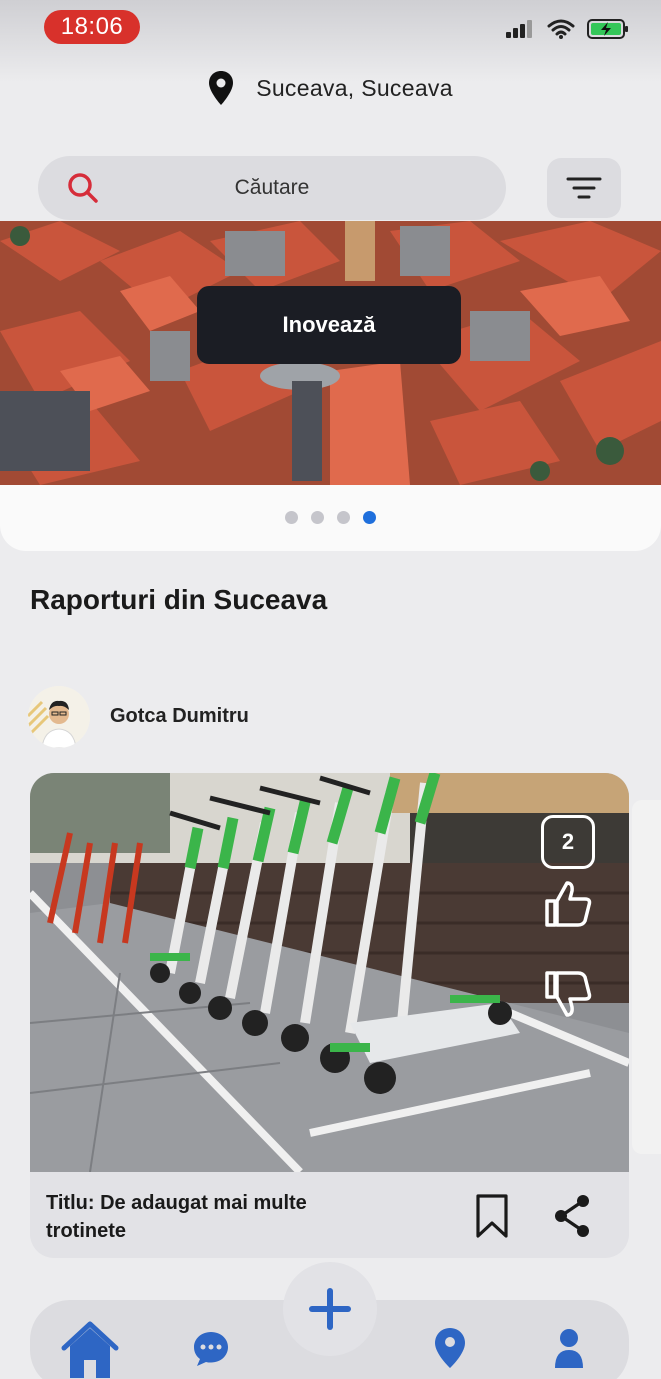 The width and height of the screenshot is (661, 1379). I want to click on search-input: Căutare, so click(272, 188).